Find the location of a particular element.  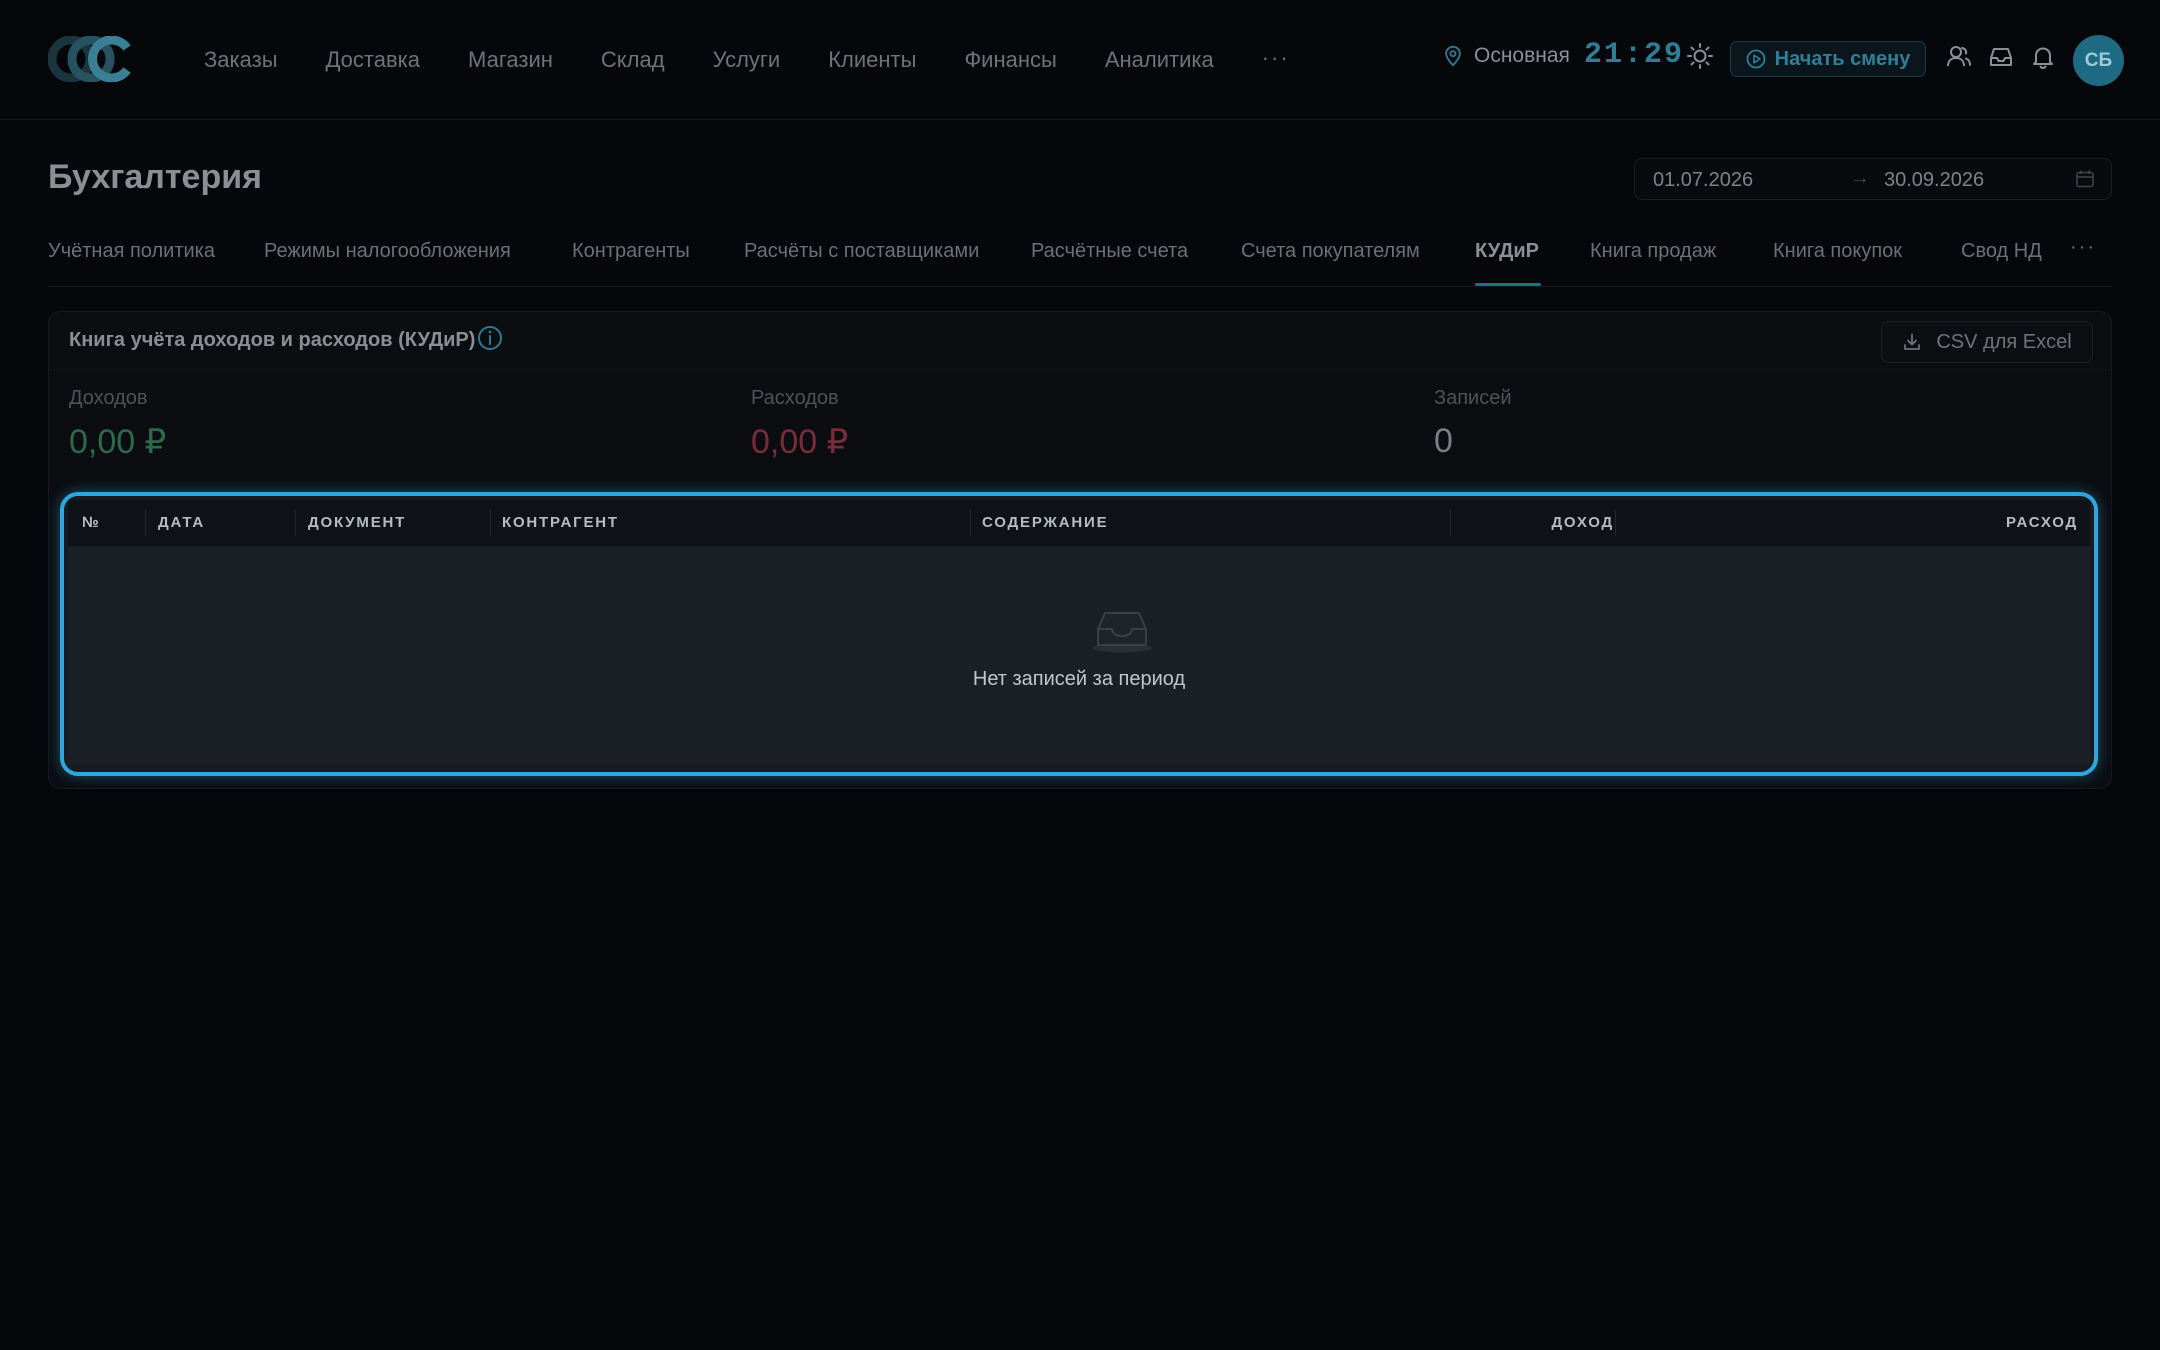

user-avatar: СБ is located at coordinates (2098, 60).